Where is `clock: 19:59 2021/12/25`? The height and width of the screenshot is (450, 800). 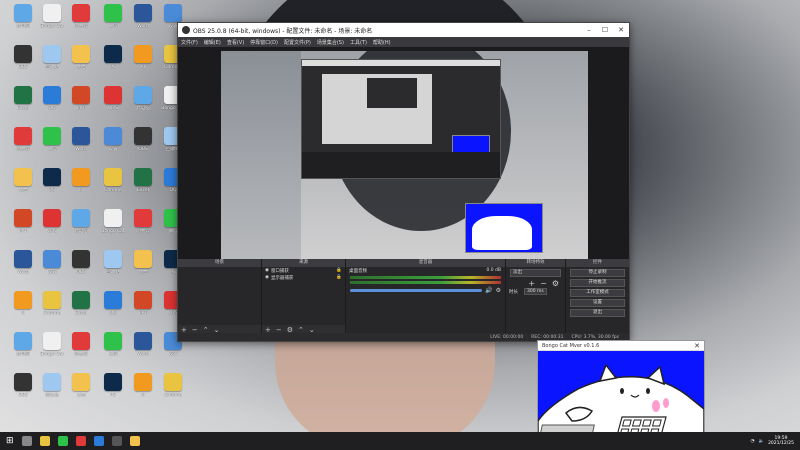
clock: 19:59 2021/12/25 is located at coordinates (781, 441).